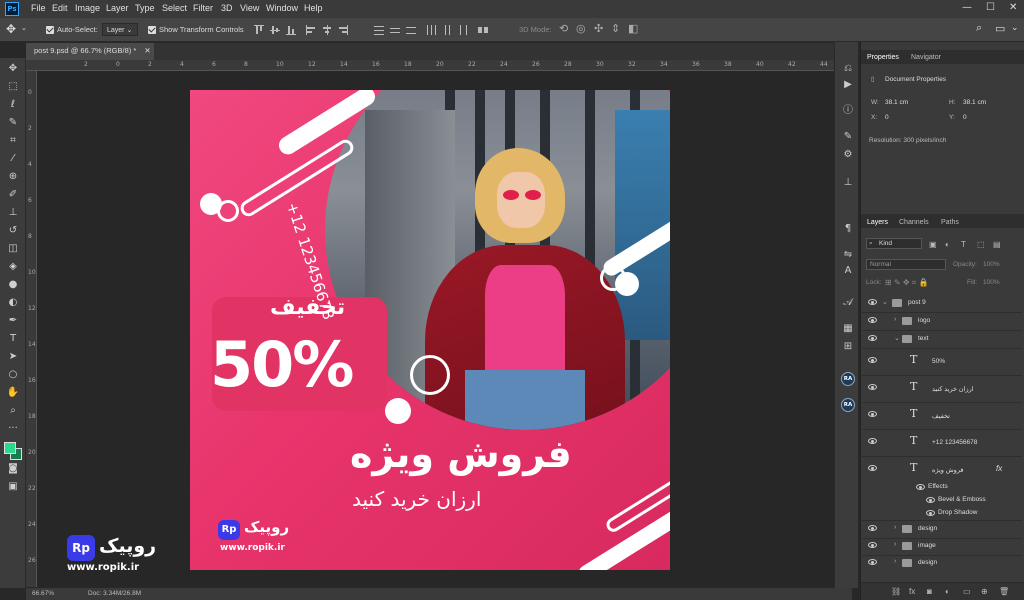  I want to click on menu-image: Image, so click(87, 8).